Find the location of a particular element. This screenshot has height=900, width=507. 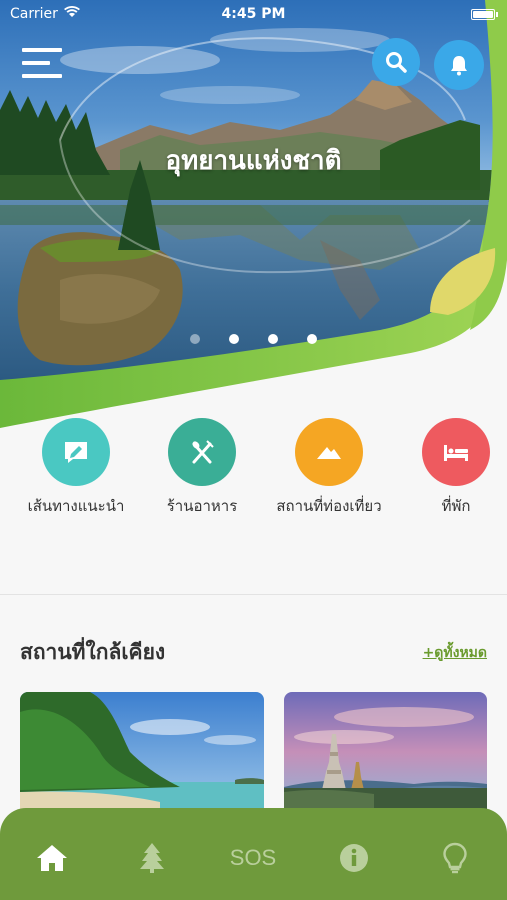

category-restaurants: ร้านอาหาร is located at coordinates (202, 468).